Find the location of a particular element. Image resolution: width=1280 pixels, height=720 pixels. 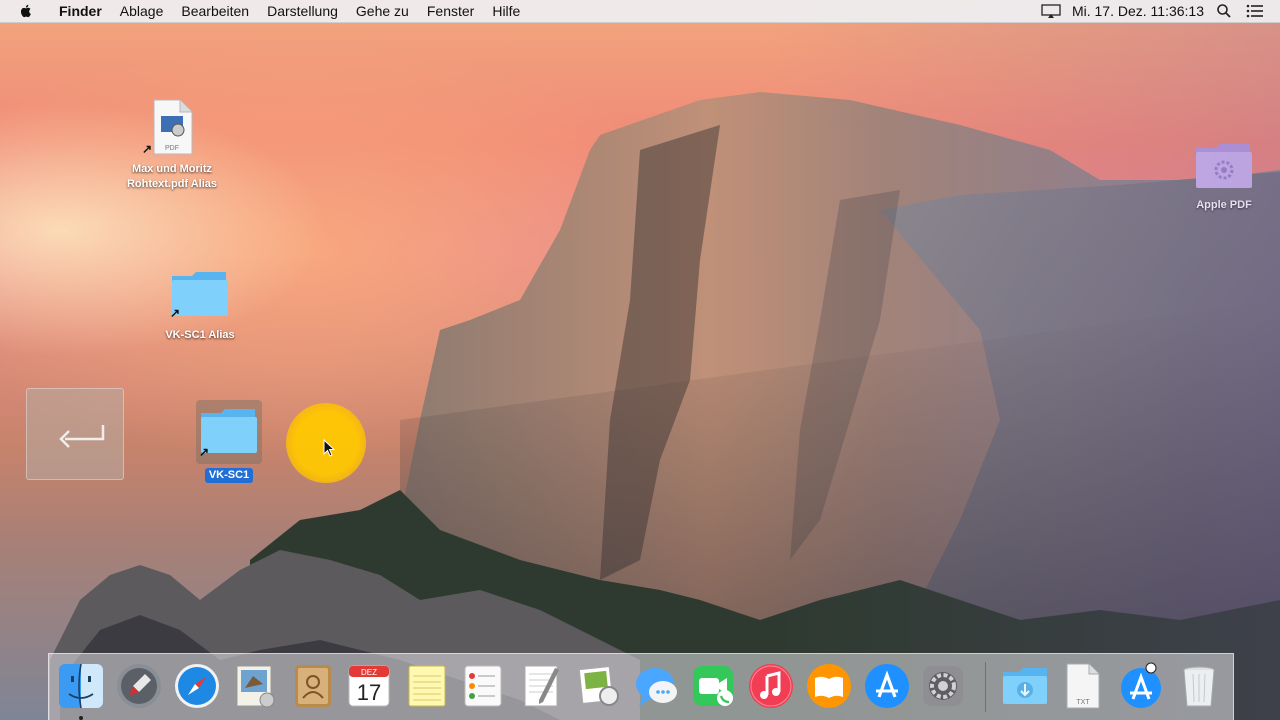

trash-icon is located at coordinates (1199, 686).